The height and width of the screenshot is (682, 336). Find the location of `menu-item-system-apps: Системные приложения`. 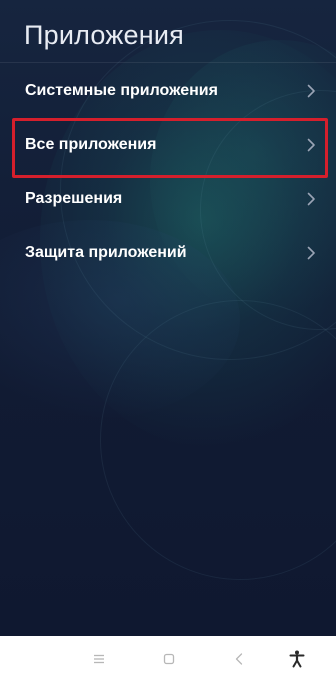

menu-item-system-apps: Системные приложения is located at coordinates (168, 91).